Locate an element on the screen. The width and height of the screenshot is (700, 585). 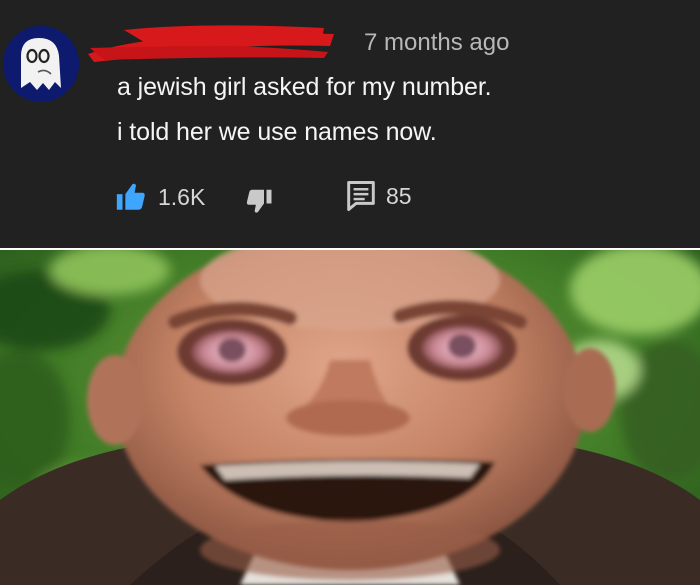
comment-icon is located at coordinates (361, 196).